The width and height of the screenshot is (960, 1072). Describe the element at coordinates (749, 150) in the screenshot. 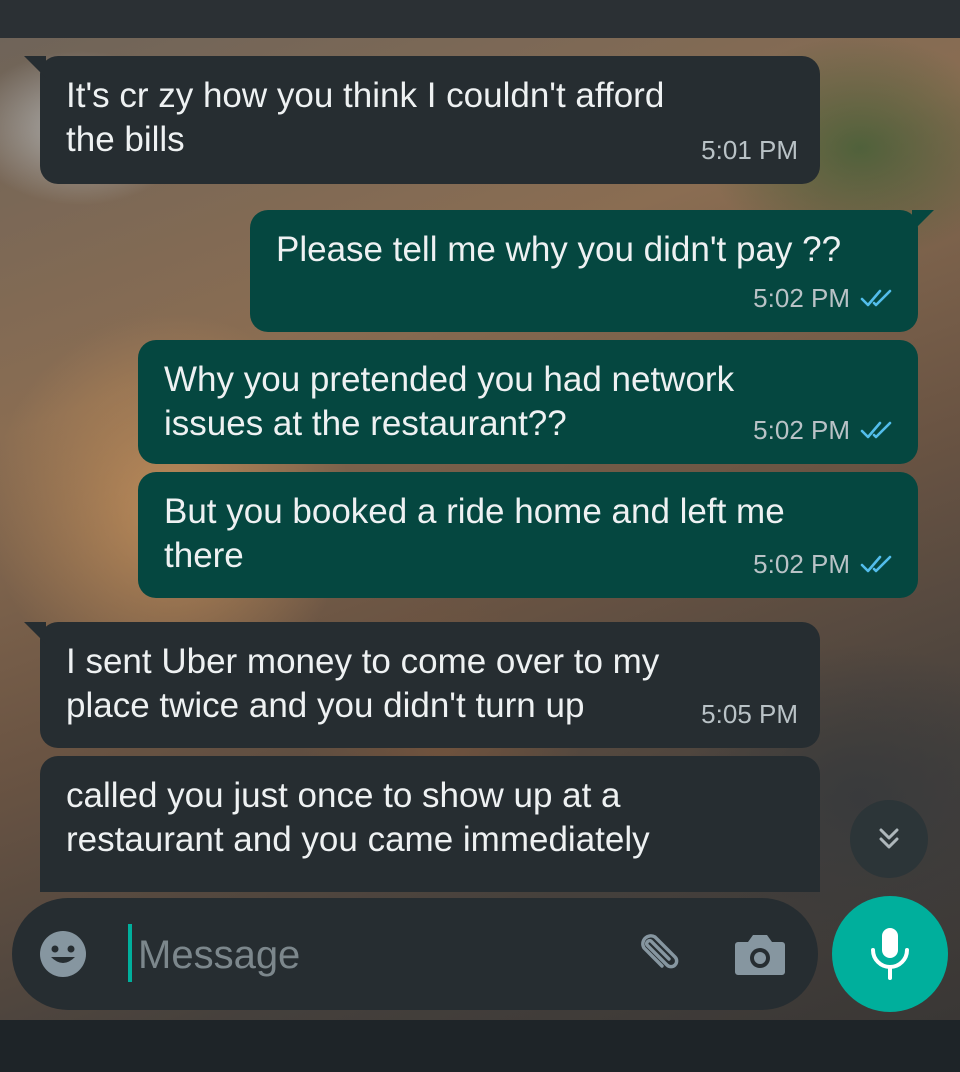

I see `message-time: 5:01 PM` at that location.